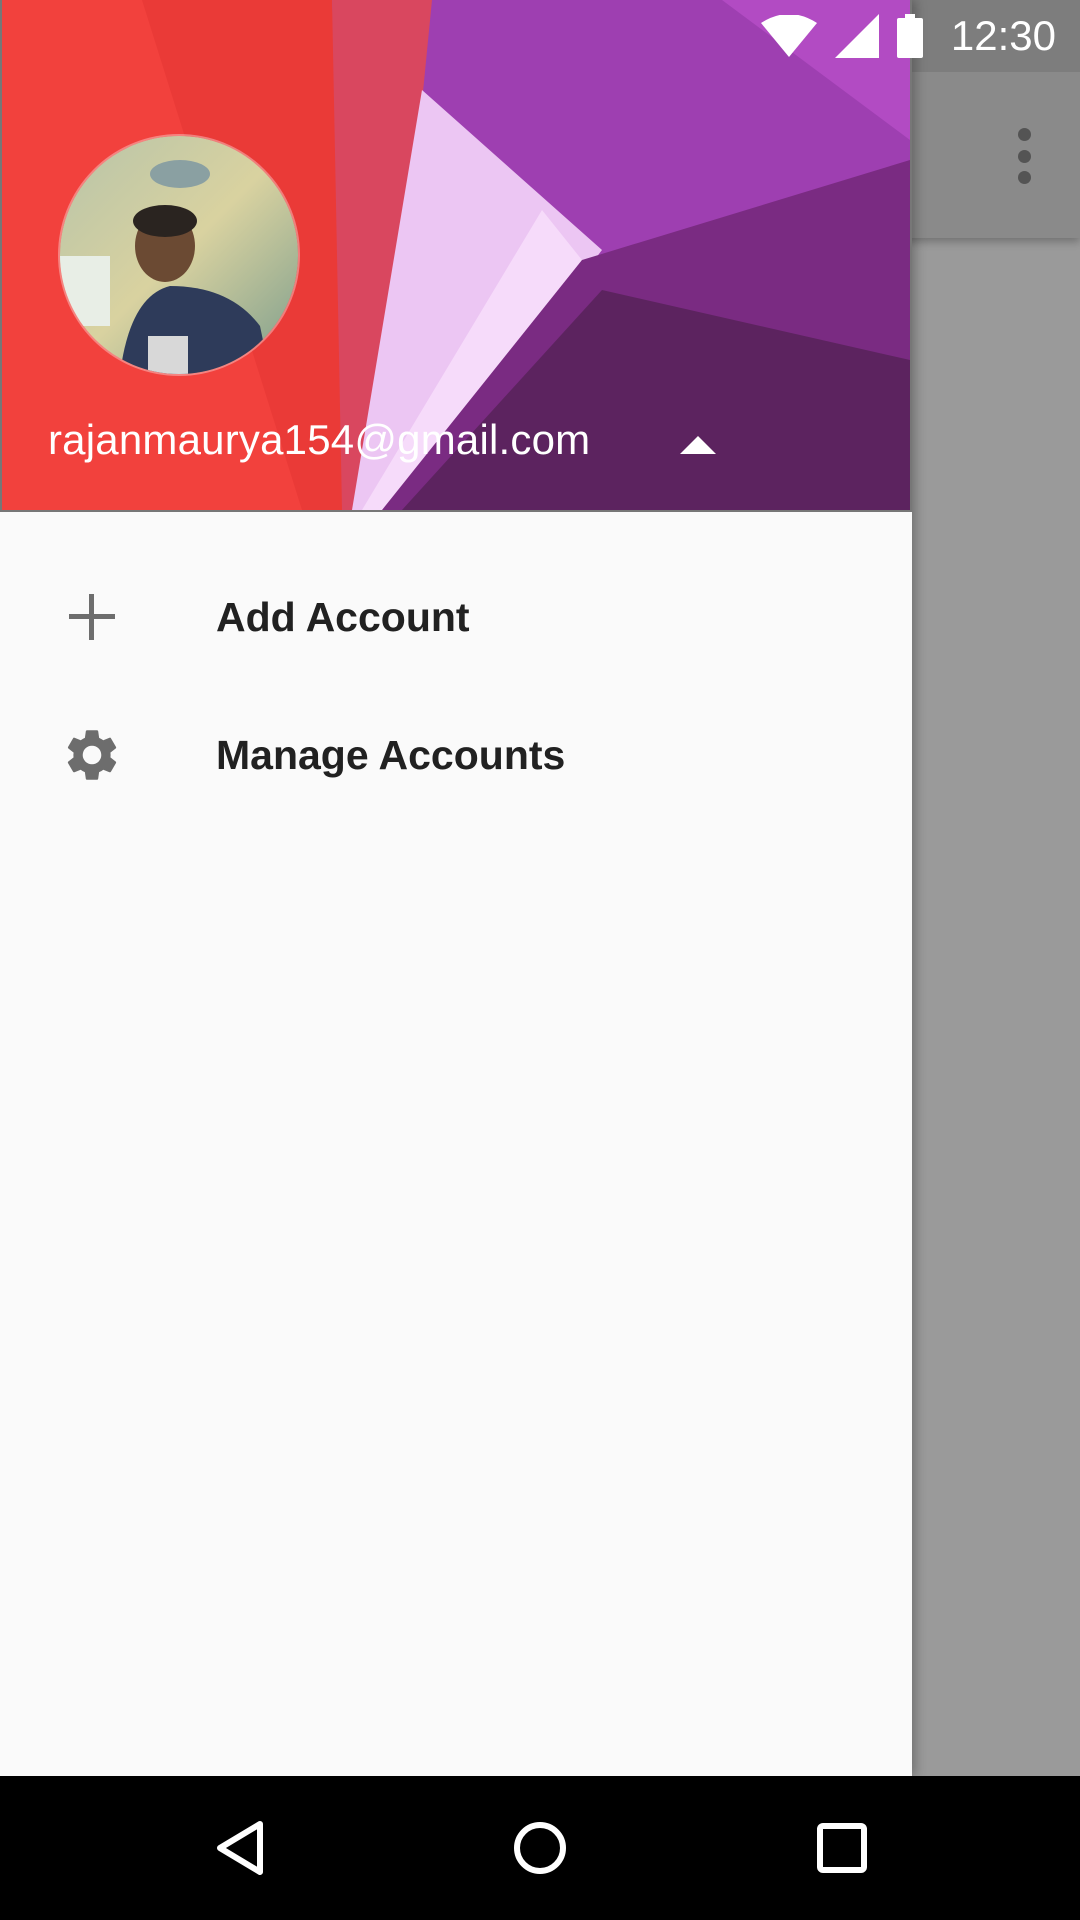 The width and height of the screenshot is (1080, 1920). Describe the element at coordinates (92, 617) in the screenshot. I see `add-icon` at that location.